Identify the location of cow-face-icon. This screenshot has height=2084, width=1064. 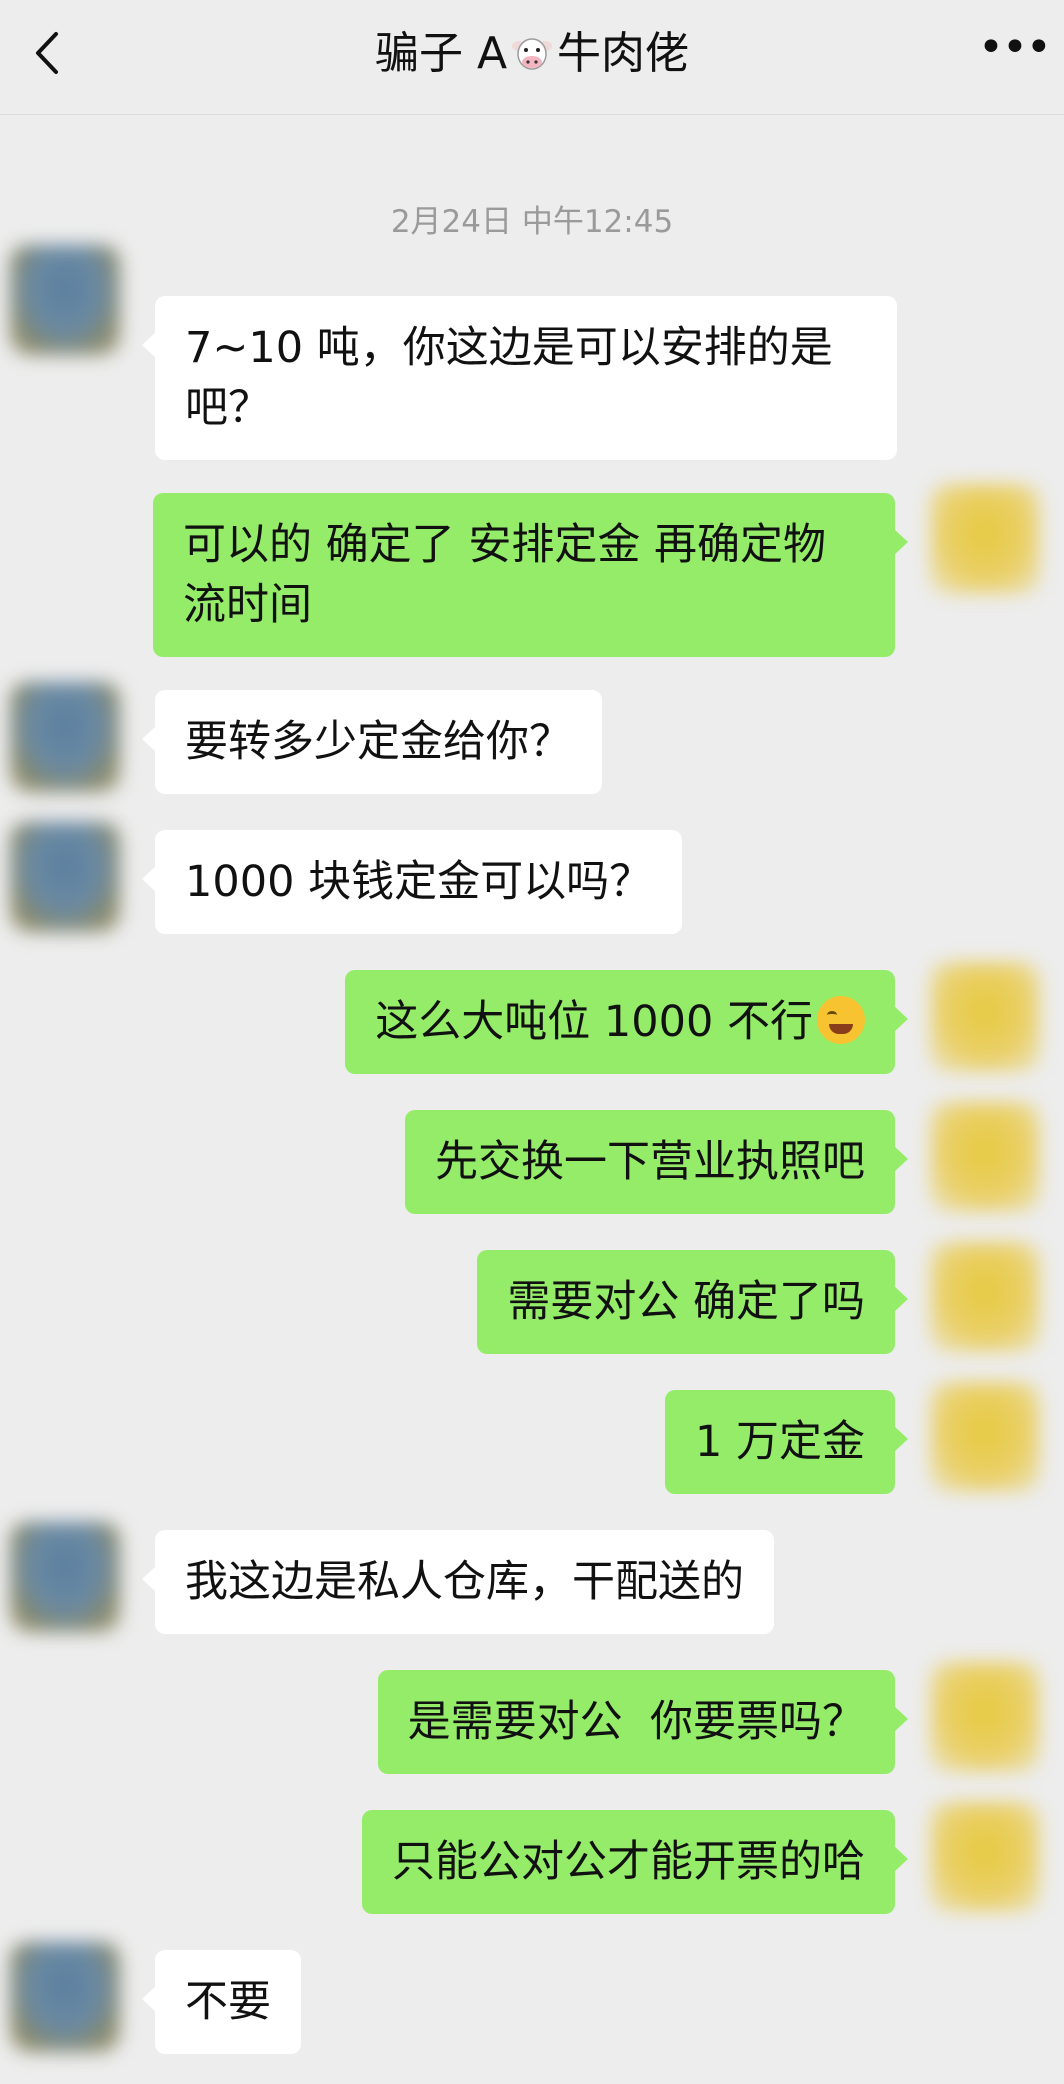
(532, 54).